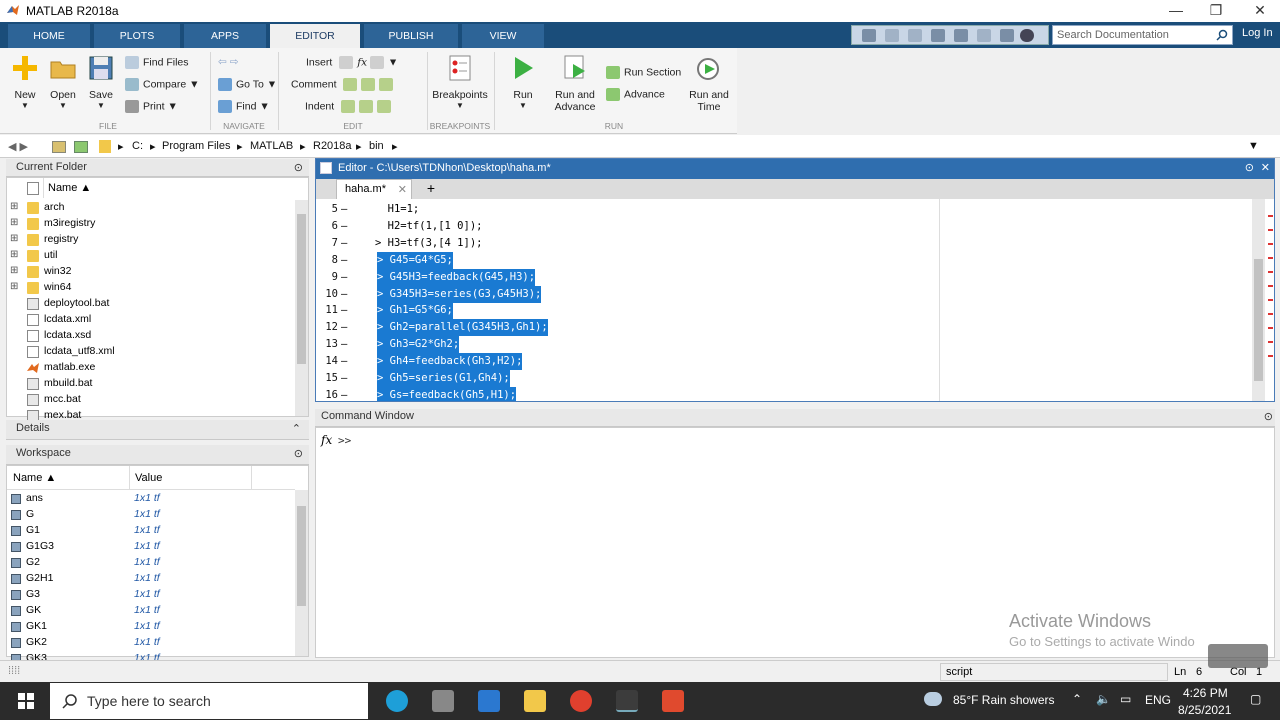  Describe the element at coordinates (150, 368) in the screenshot. I see `folder-list-item: matlab.exe` at that location.